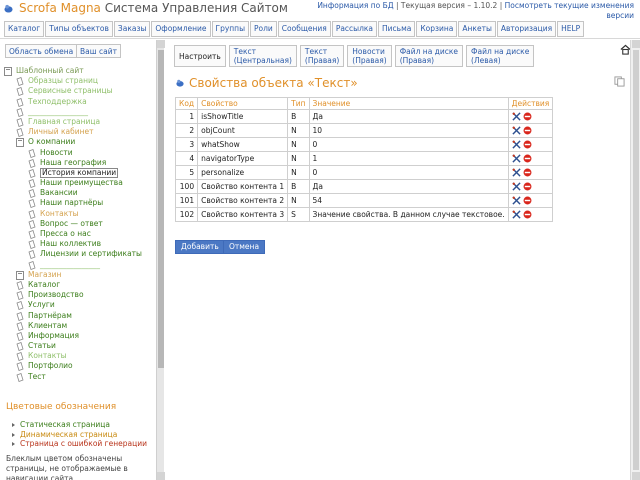 The image size is (640, 480). I want to click on add-button: Добавить, so click(200, 247).